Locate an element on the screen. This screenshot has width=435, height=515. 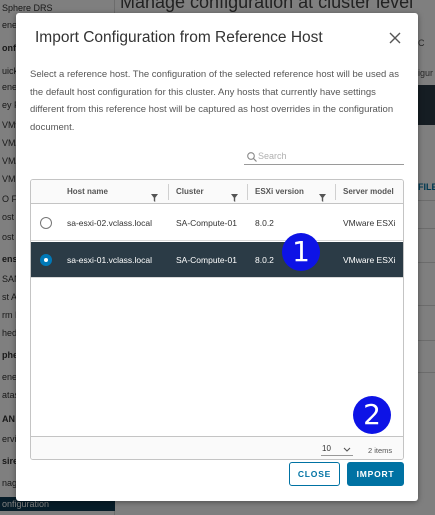
column-header-esxi-version: ESXi version is located at coordinates (291, 192).